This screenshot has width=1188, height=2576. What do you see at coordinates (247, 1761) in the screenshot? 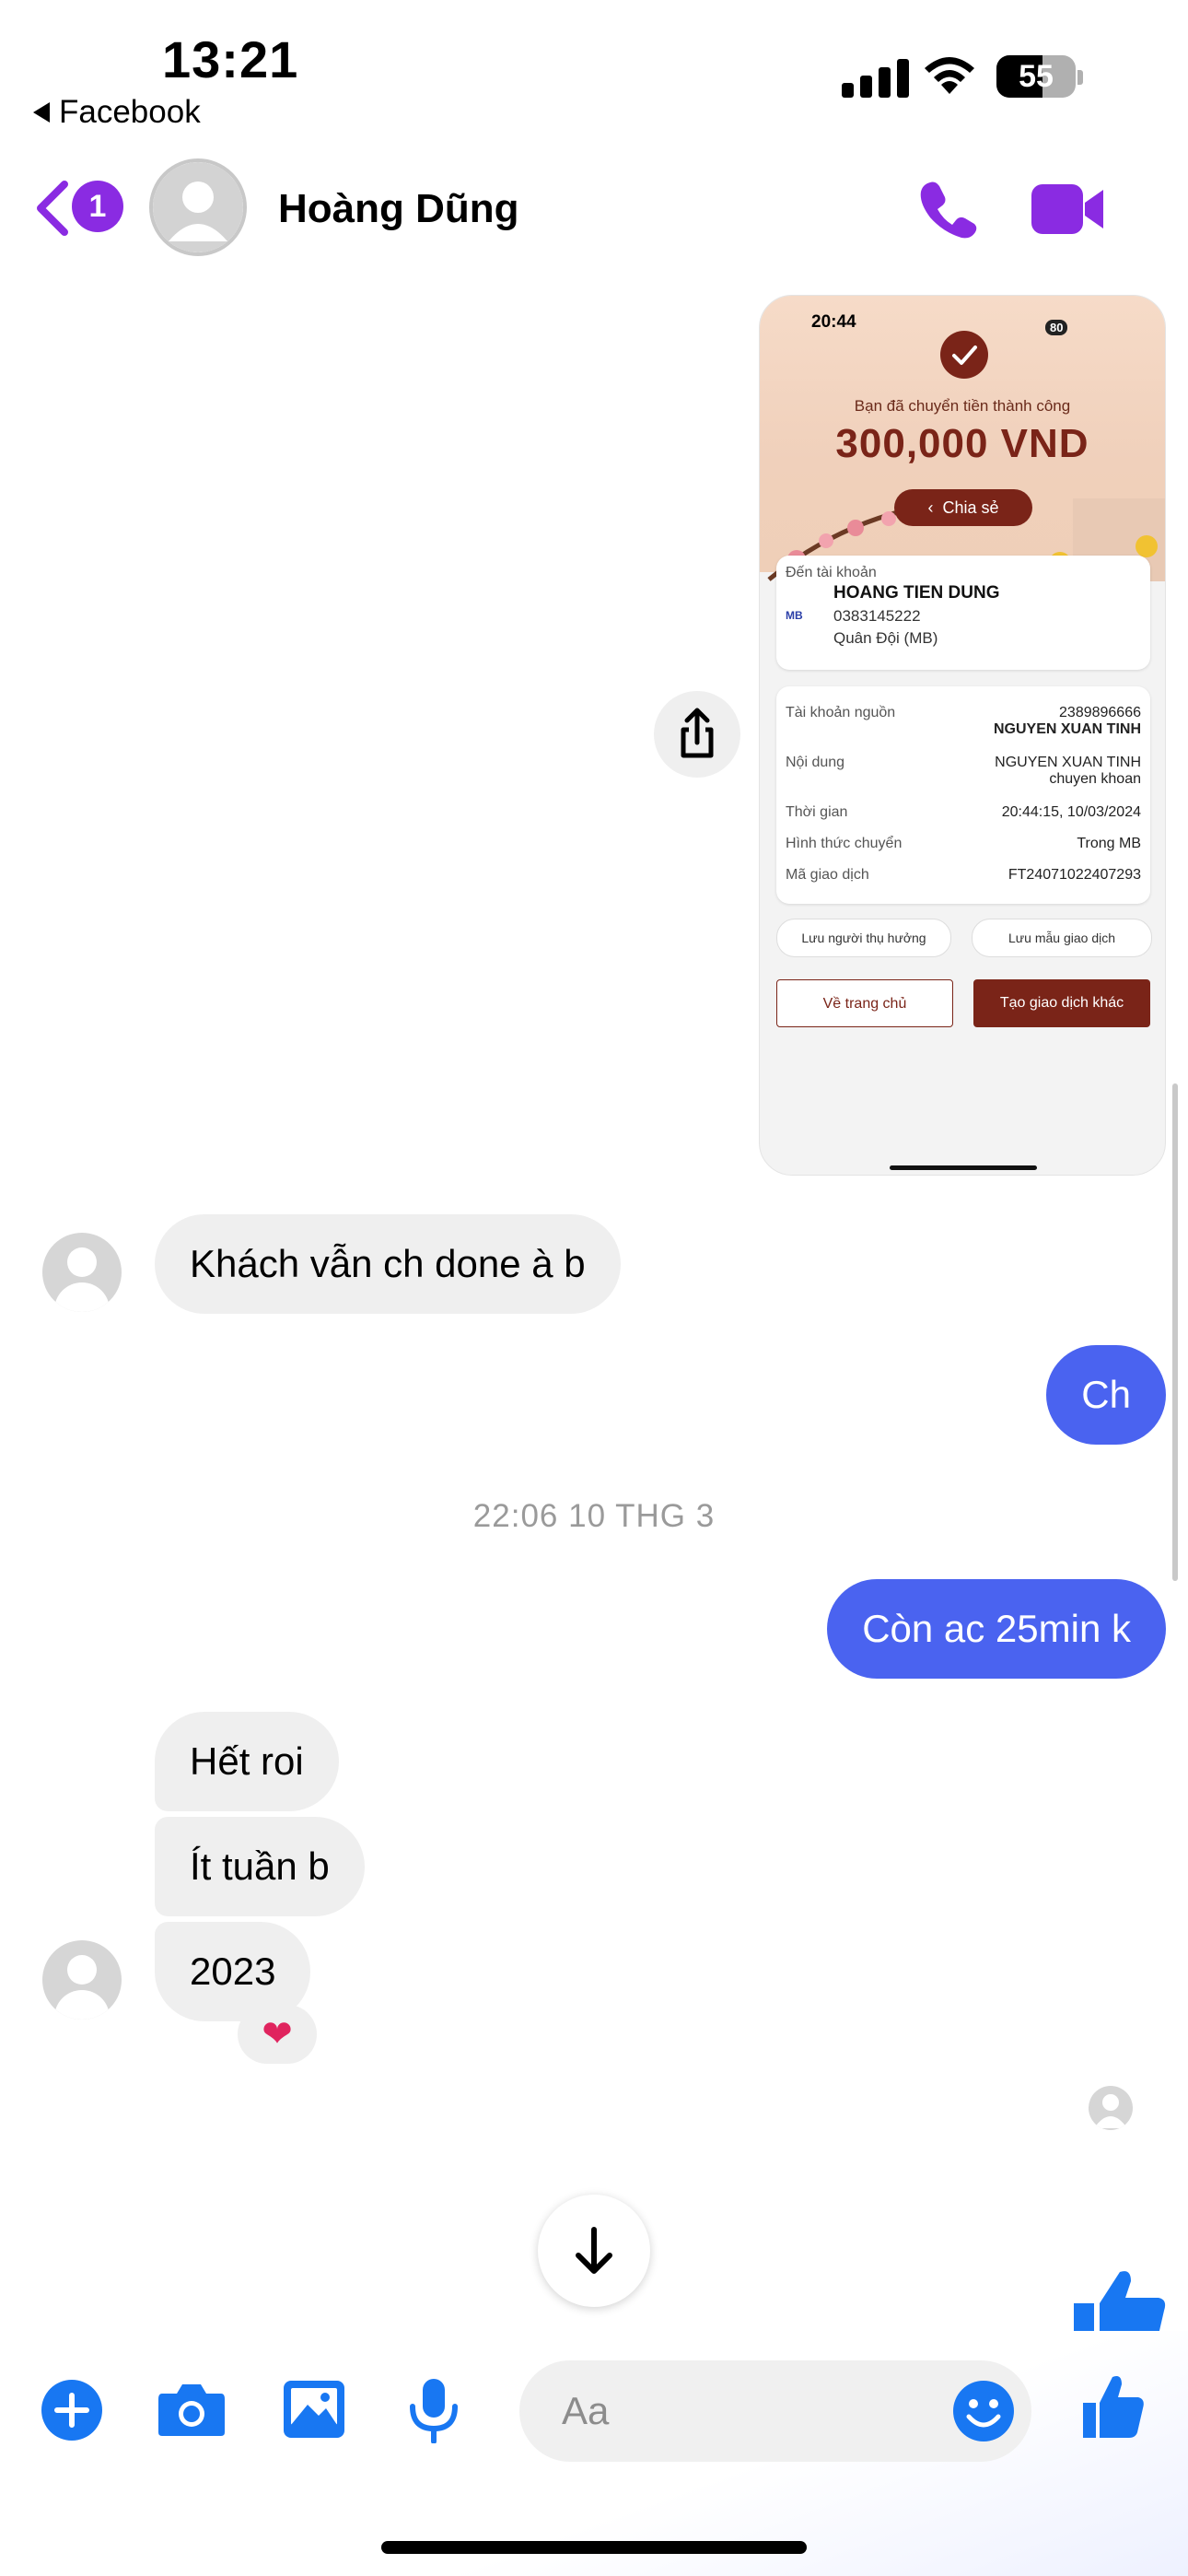
I see `incoming-message-bubble: Hết roi` at bounding box center [247, 1761].